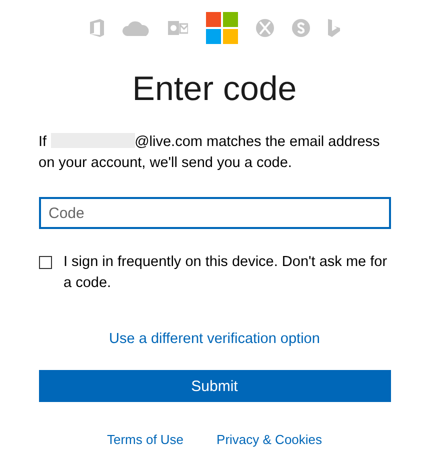  I want to click on office-icon, so click(97, 28).